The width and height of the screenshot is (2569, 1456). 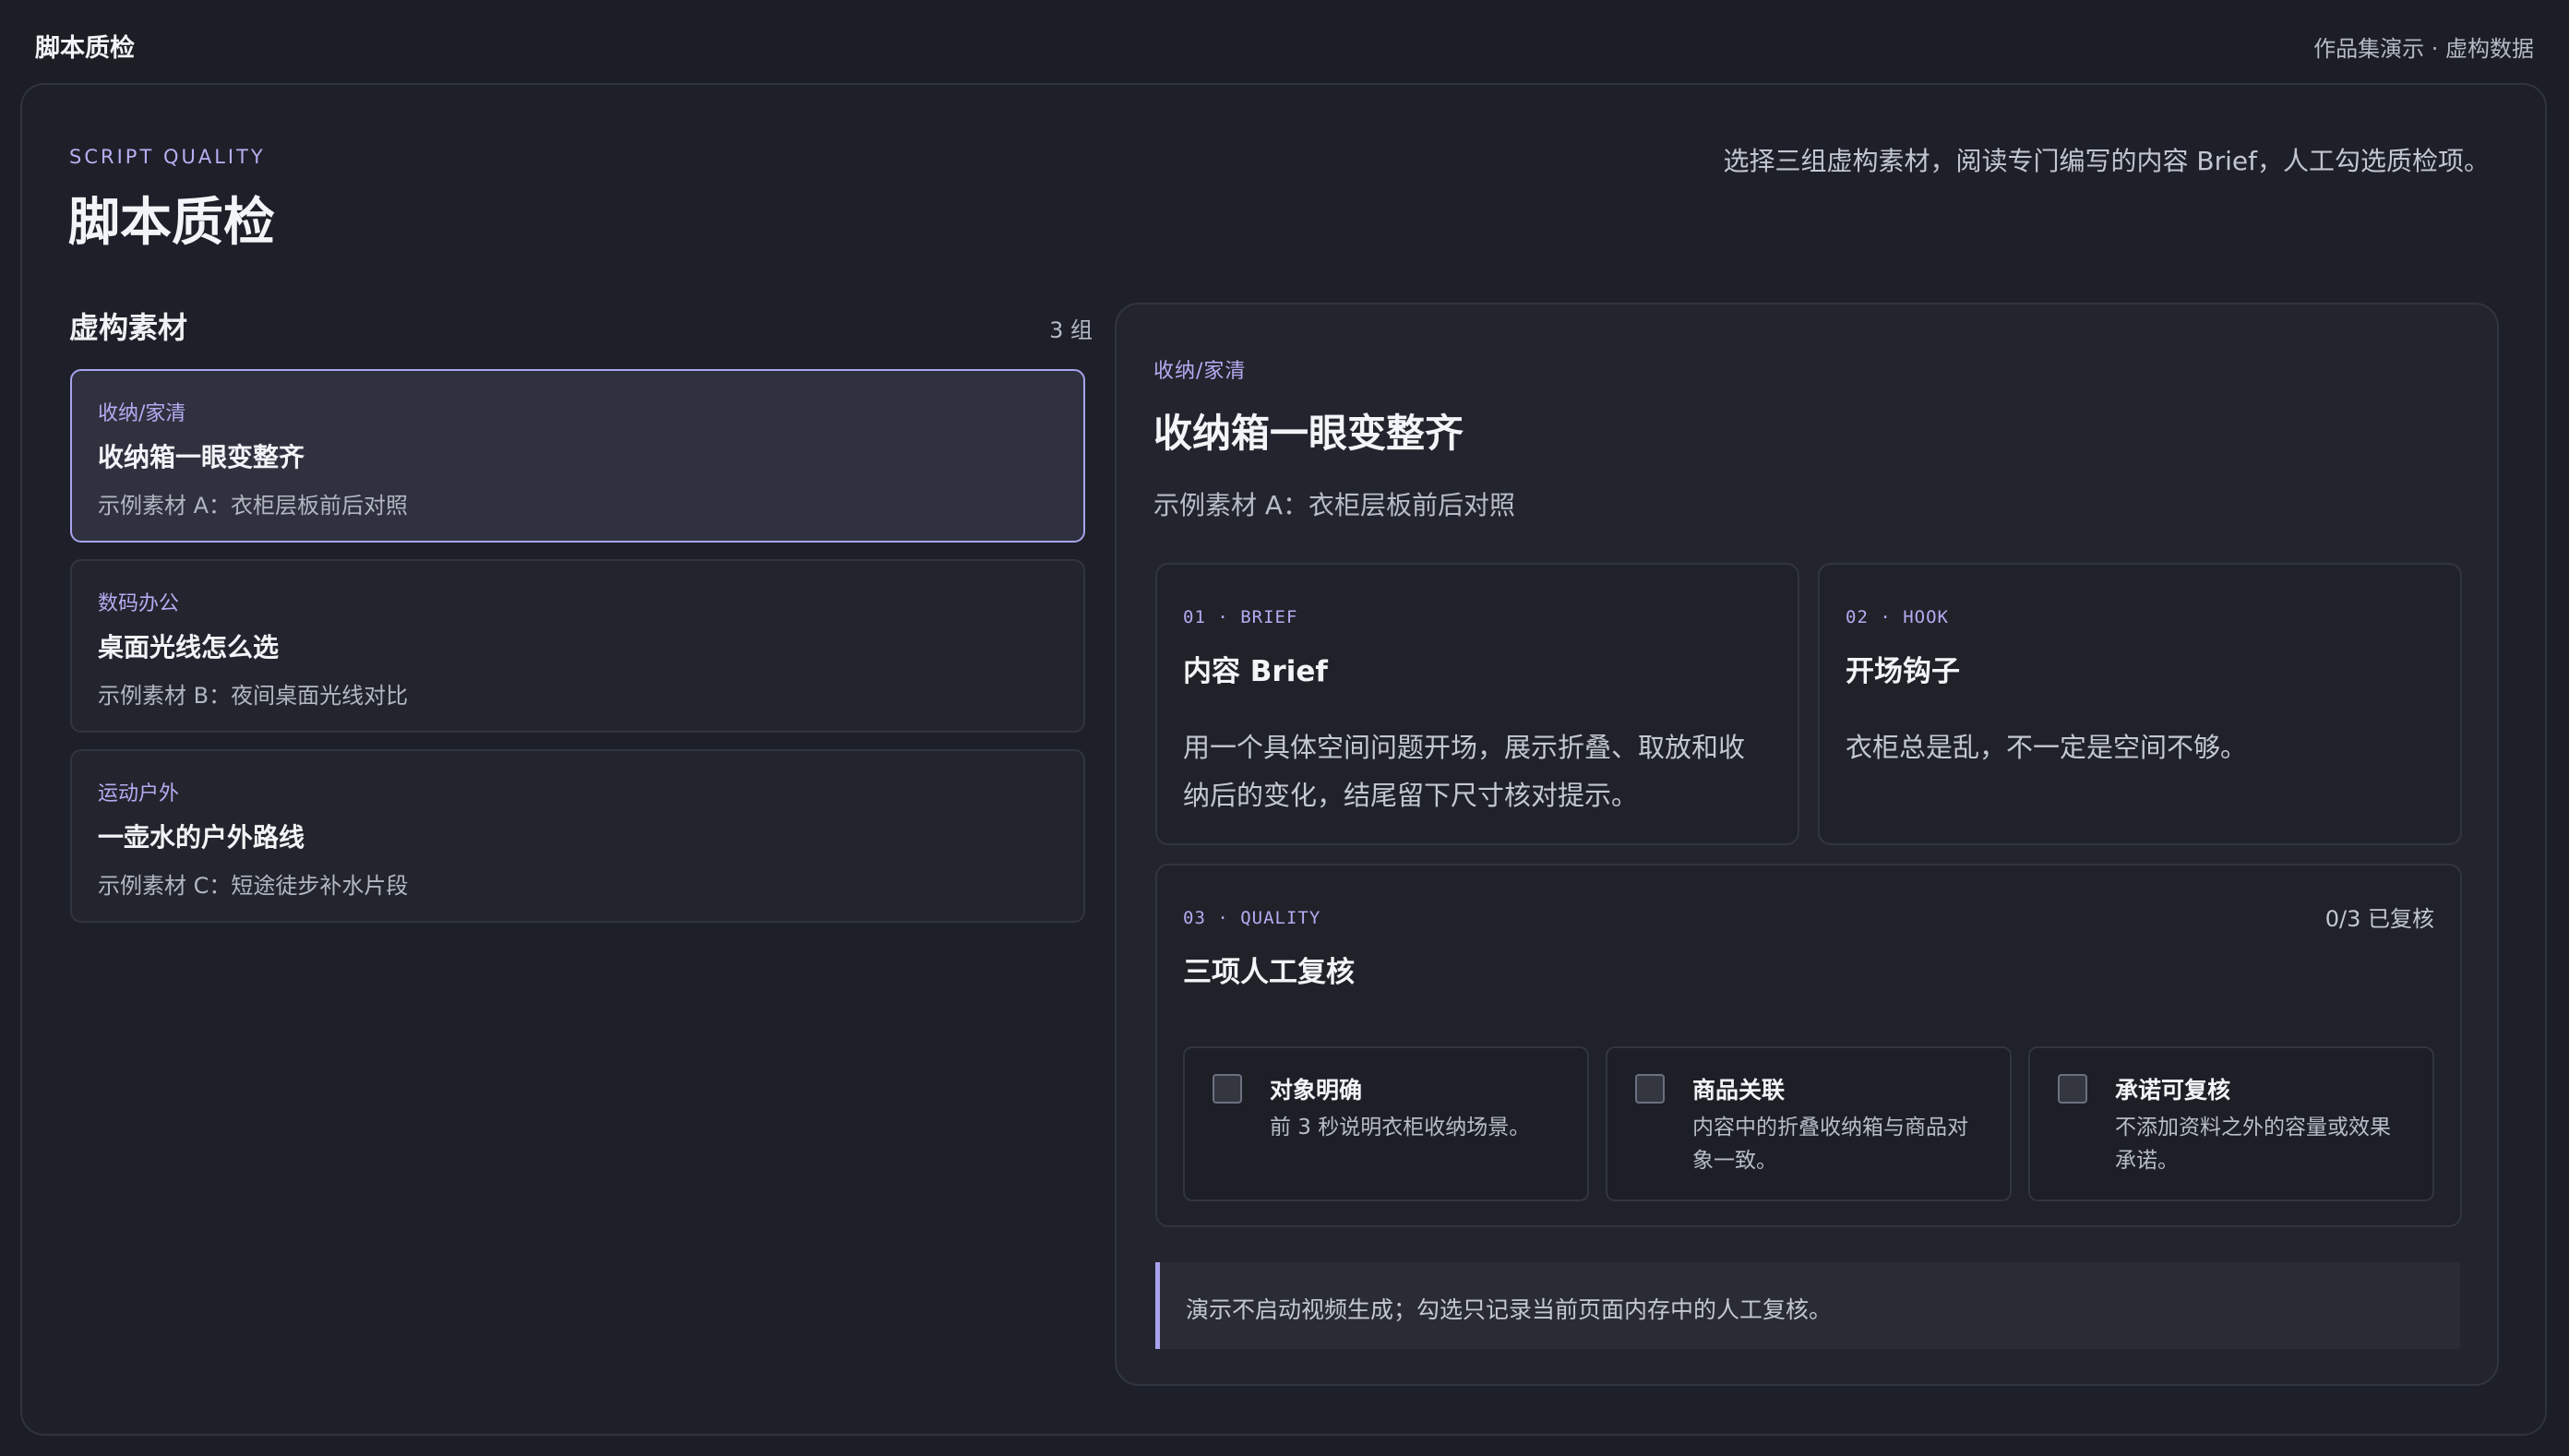 I want to click on card-subtitle: 示例素材 C：短途徒步补水片段, so click(x=253, y=886).